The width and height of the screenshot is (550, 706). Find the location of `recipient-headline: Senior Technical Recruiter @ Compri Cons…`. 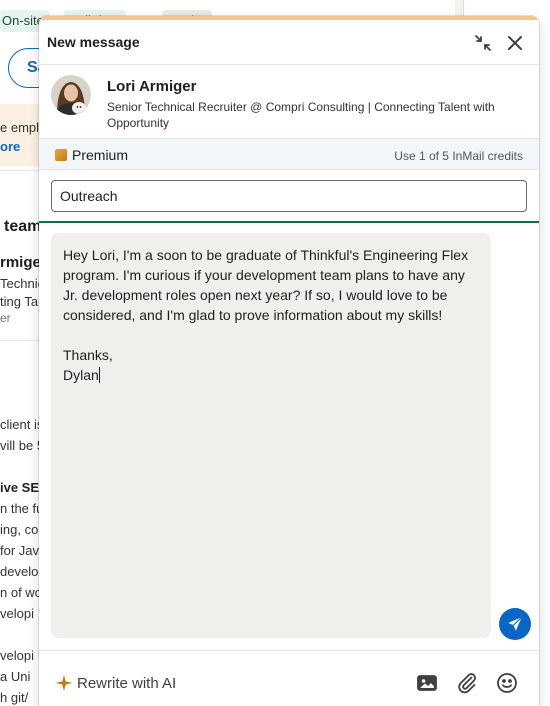

recipient-headline: Senior Technical Recruiter @ Compri Cons… is located at coordinates (301, 115).